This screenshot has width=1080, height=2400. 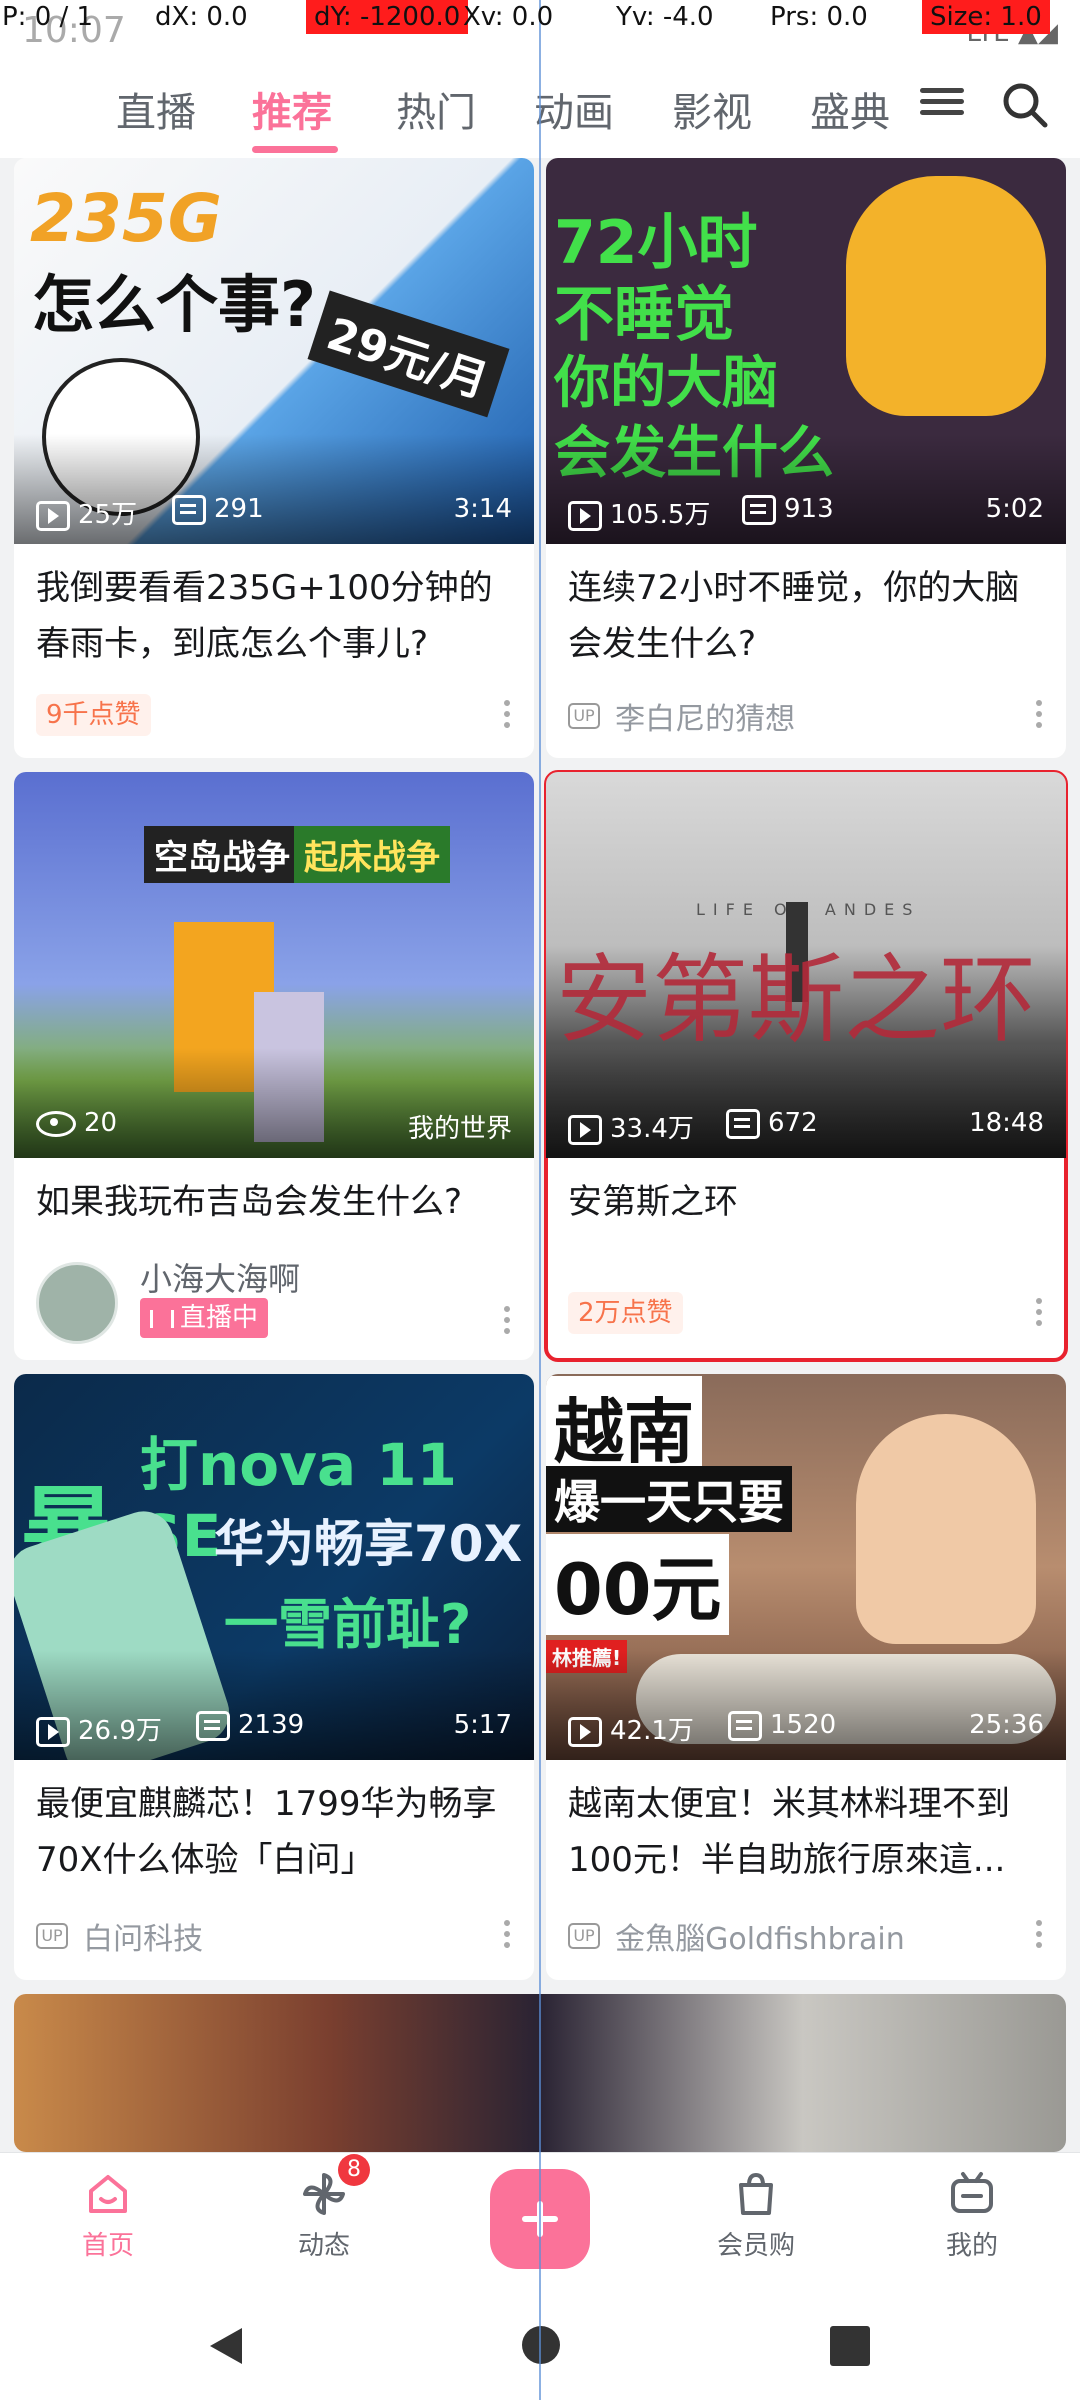 I want to click on video-thumbnail: LIFE OF ANDES 安第斯之环 33.4万 672 18:48, so click(x=806, y=965).